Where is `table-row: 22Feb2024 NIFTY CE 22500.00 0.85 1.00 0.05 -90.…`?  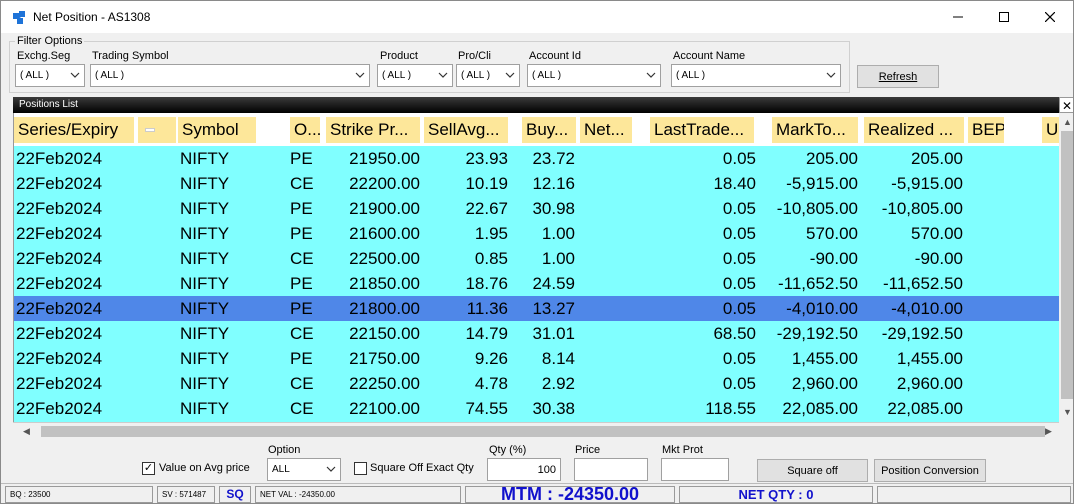
table-row: 22Feb2024 NIFTY CE 22500.00 0.85 1.00 0.05 -90.… is located at coordinates (536, 258).